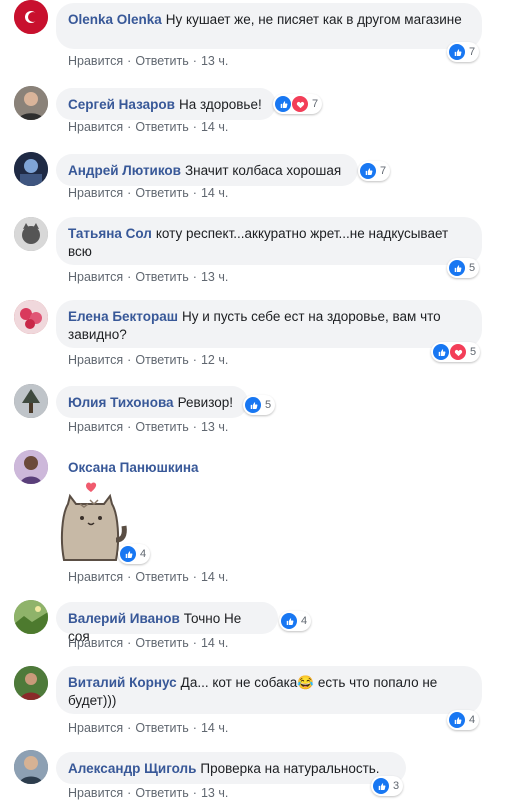 The image size is (520, 800). I want to click on comment-author: Olenka Olenka, so click(115, 19).